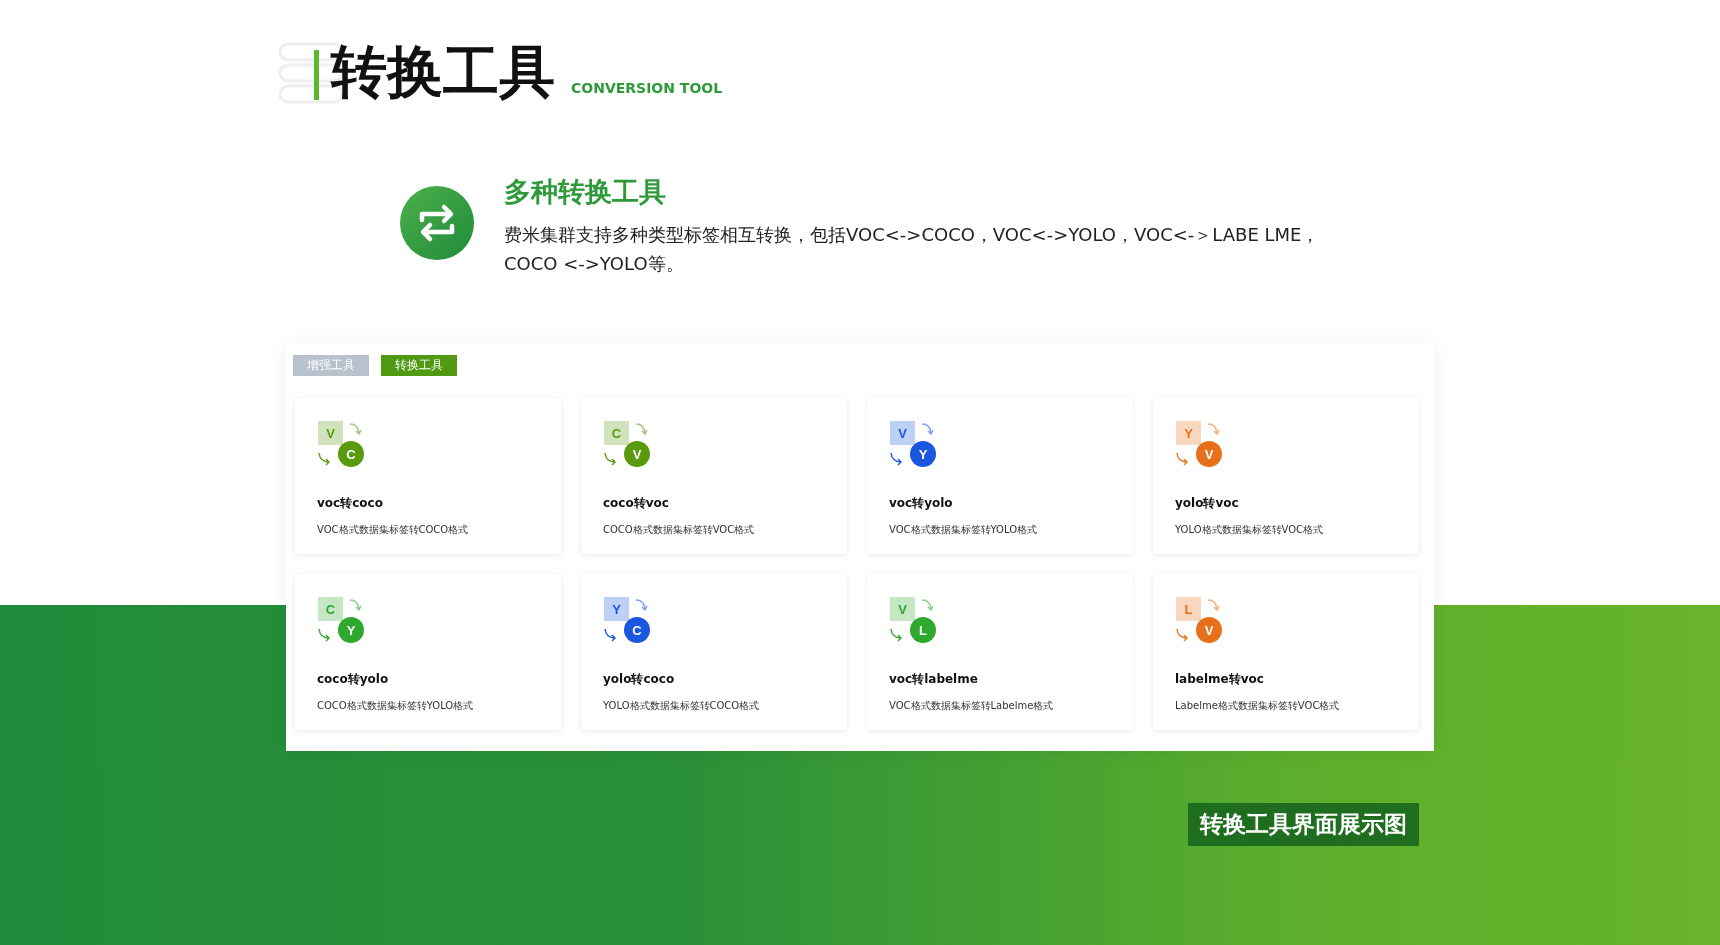  Describe the element at coordinates (1220, 679) in the screenshot. I see `card-title: labelme转voc` at that location.